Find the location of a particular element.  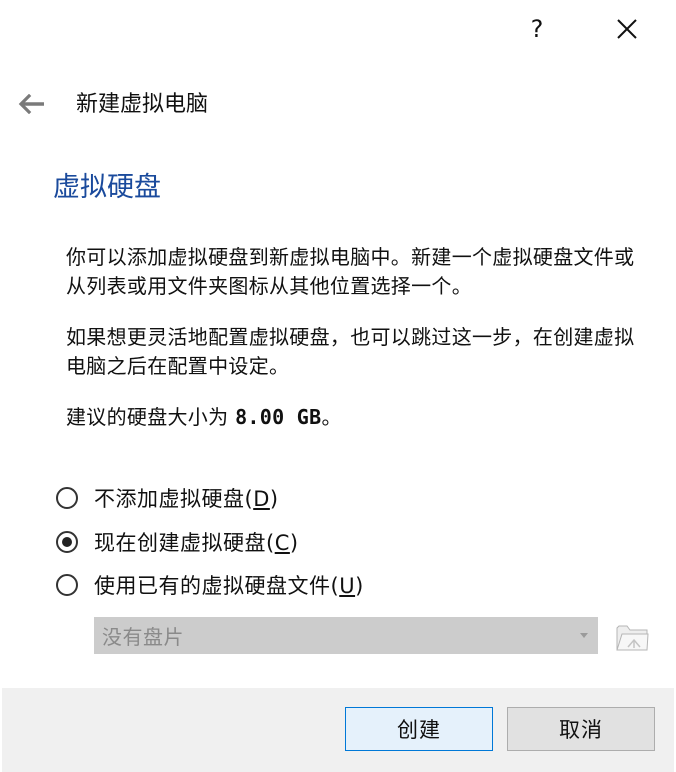

dialog-footer: 创建 取消 is located at coordinates (338, 730).